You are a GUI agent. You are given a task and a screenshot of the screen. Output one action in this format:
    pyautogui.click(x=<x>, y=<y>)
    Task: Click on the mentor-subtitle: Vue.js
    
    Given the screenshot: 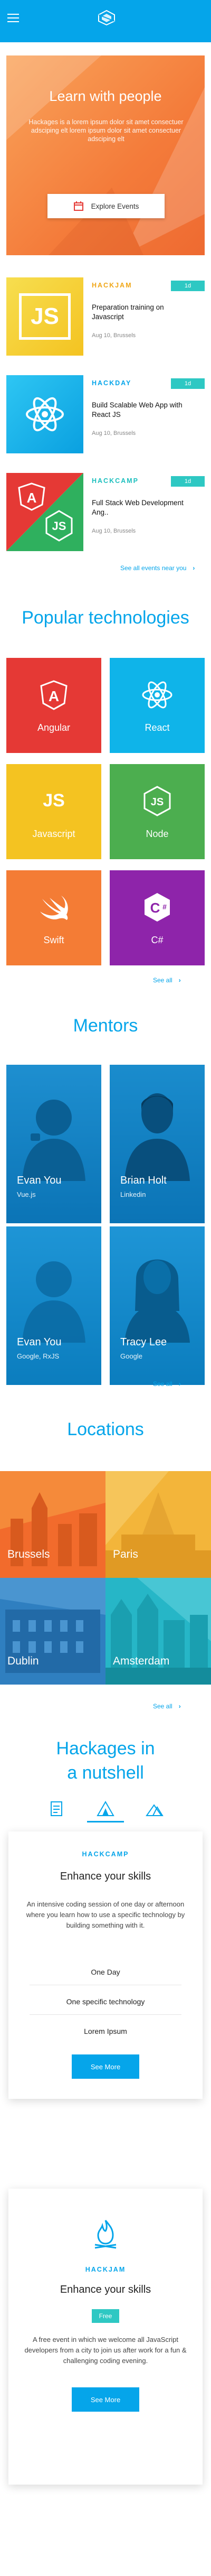 What is the action you would take?
    pyautogui.click(x=26, y=1194)
    